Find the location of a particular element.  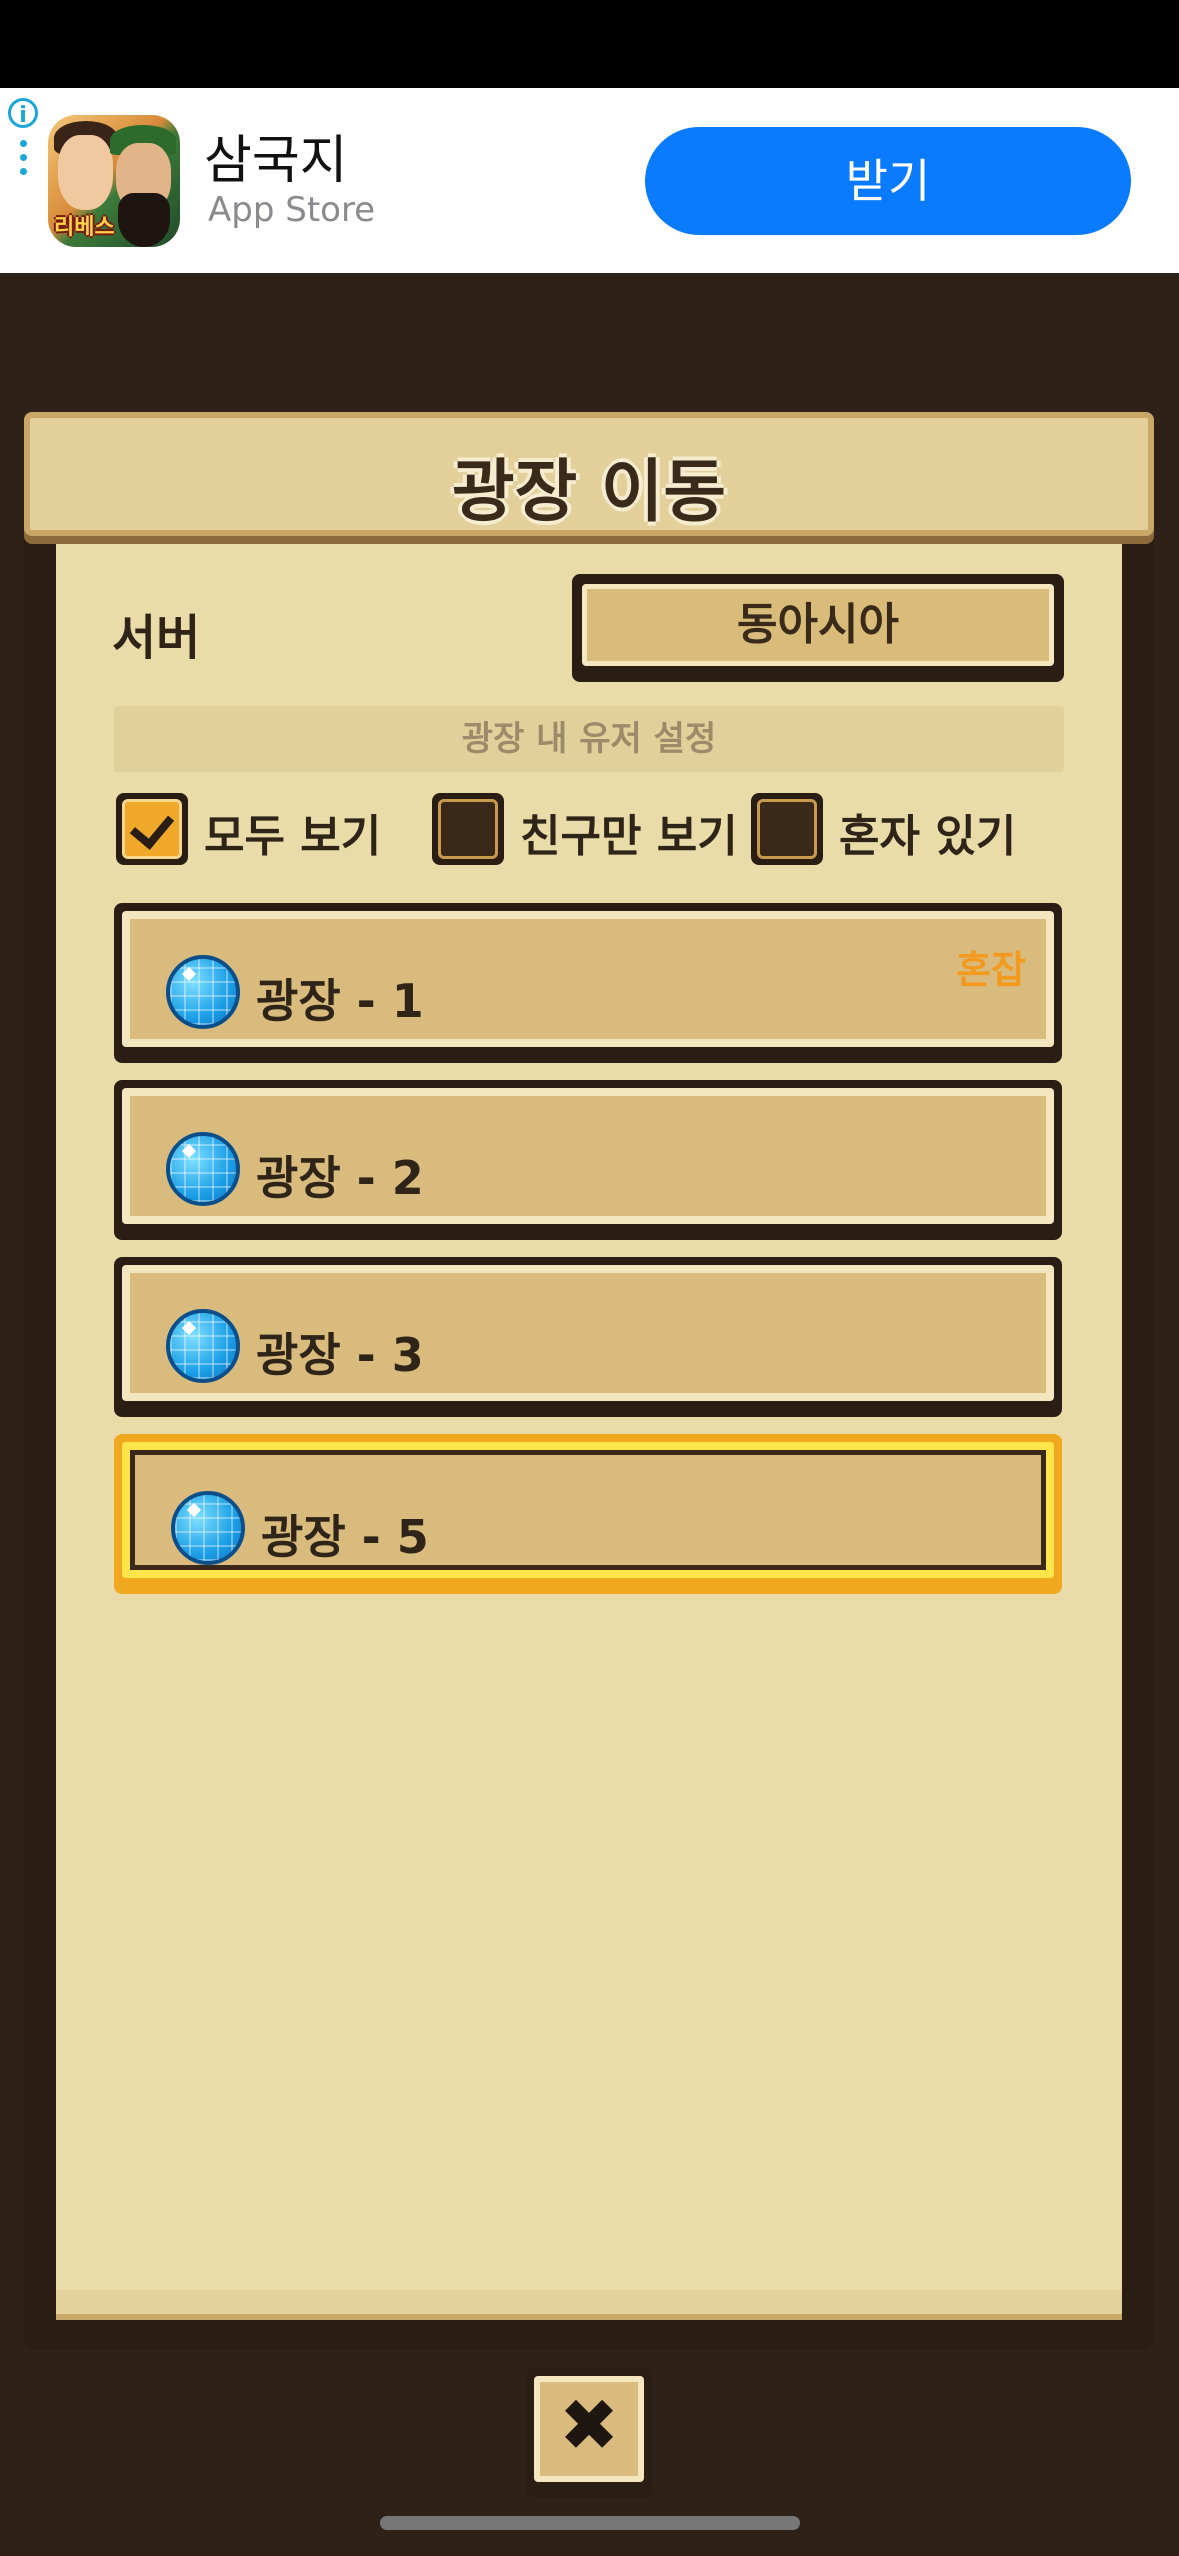

room-border: 광장 - 2 is located at coordinates (588, 1156).